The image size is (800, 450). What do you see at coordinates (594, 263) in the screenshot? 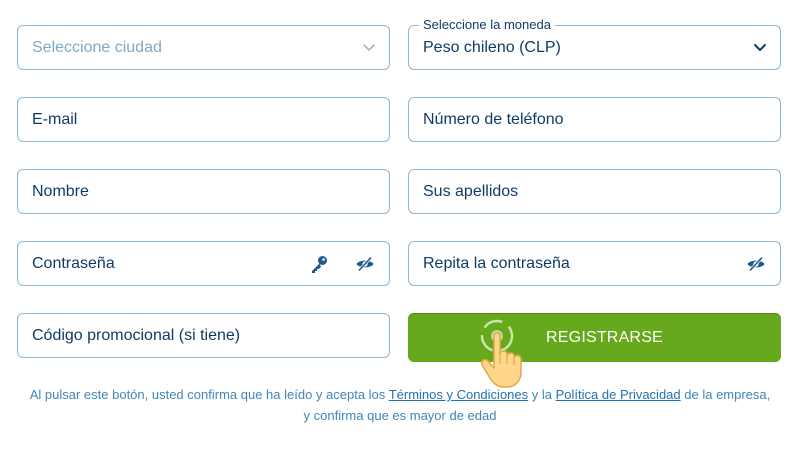
I see `repeat-password-field: Repita la contraseña` at bounding box center [594, 263].